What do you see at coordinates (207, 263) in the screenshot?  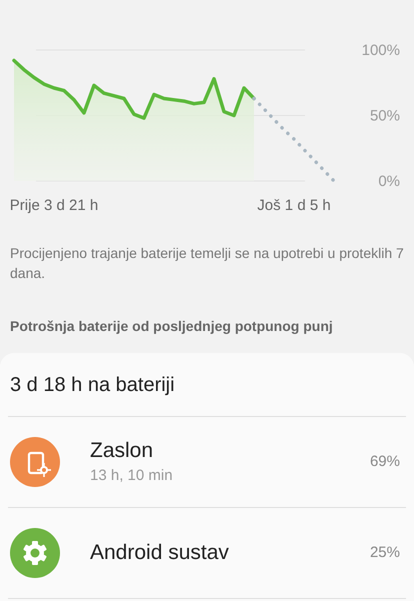 I see `info-text: Procijenjeno trajanje baterije temelji se na upotrebi u proteklih 7 dana.` at bounding box center [207, 263].